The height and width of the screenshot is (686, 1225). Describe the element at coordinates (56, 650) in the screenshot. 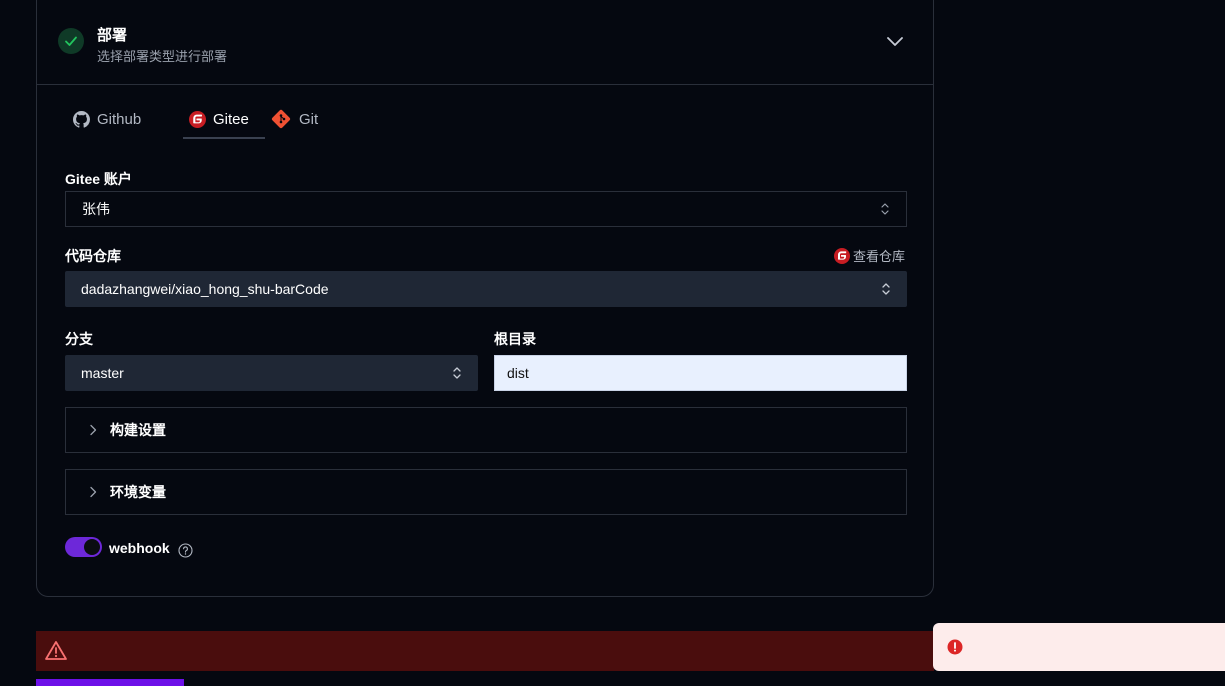

I see `warning-icon` at that location.